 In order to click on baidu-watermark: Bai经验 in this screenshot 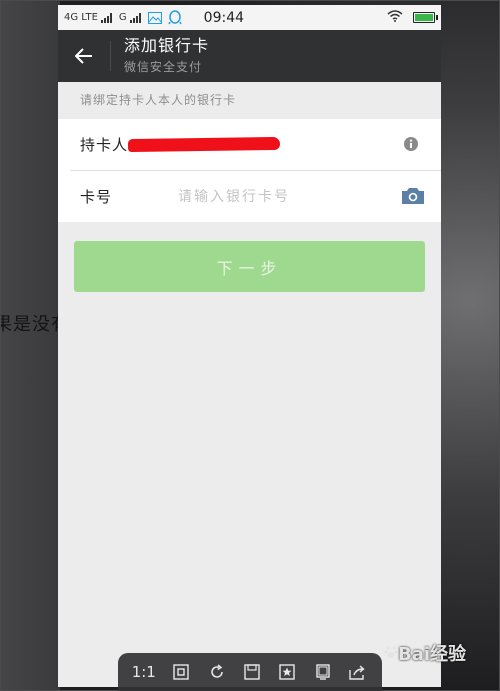, I will do `click(425, 653)`.